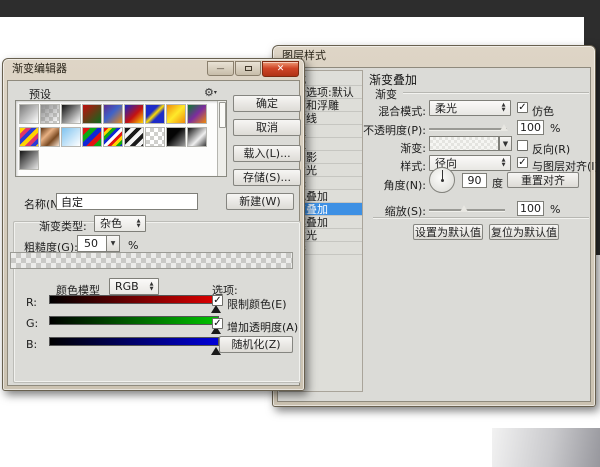  I want to click on angle-value: 90, so click(474, 180).